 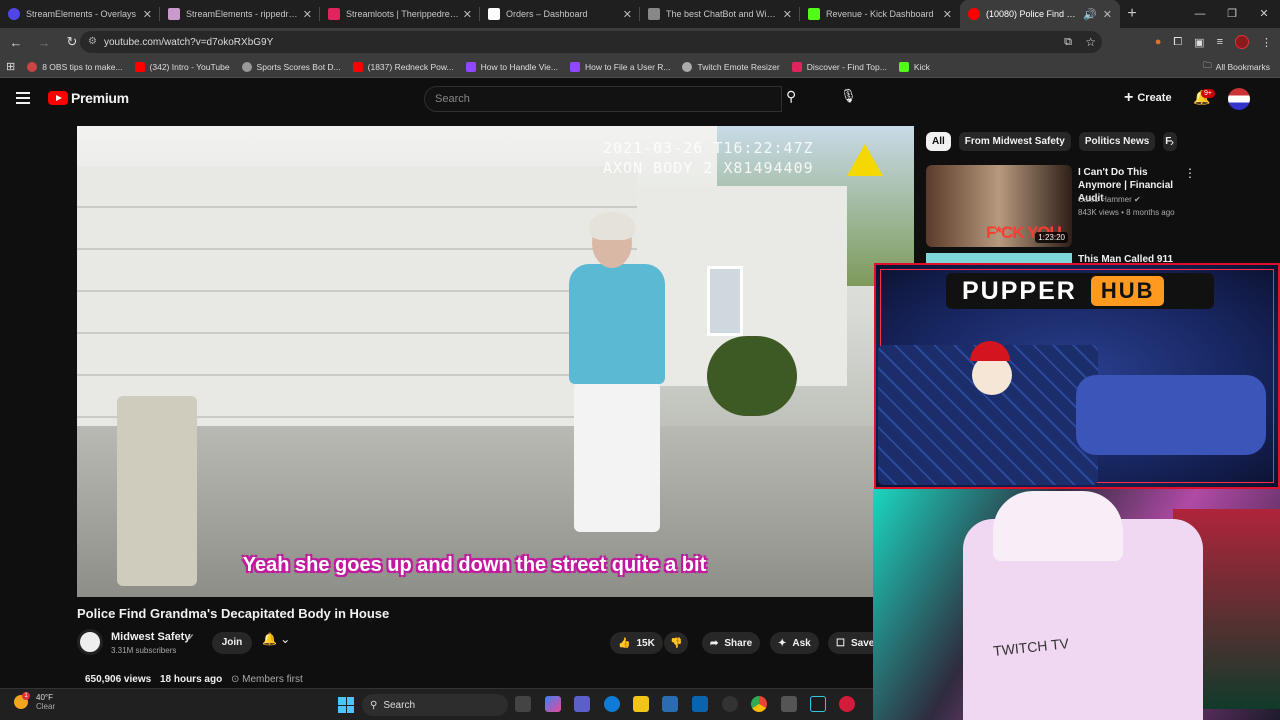 What do you see at coordinates (791, 96) in the screenshot?
I see `search-icon: ⚲` at bounding box center [791, 96].